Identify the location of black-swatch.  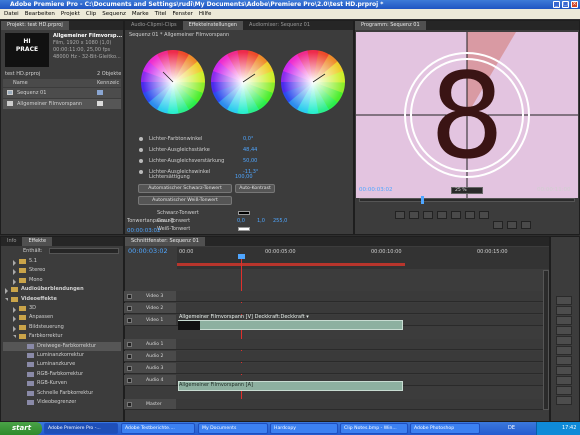
(244, 213).